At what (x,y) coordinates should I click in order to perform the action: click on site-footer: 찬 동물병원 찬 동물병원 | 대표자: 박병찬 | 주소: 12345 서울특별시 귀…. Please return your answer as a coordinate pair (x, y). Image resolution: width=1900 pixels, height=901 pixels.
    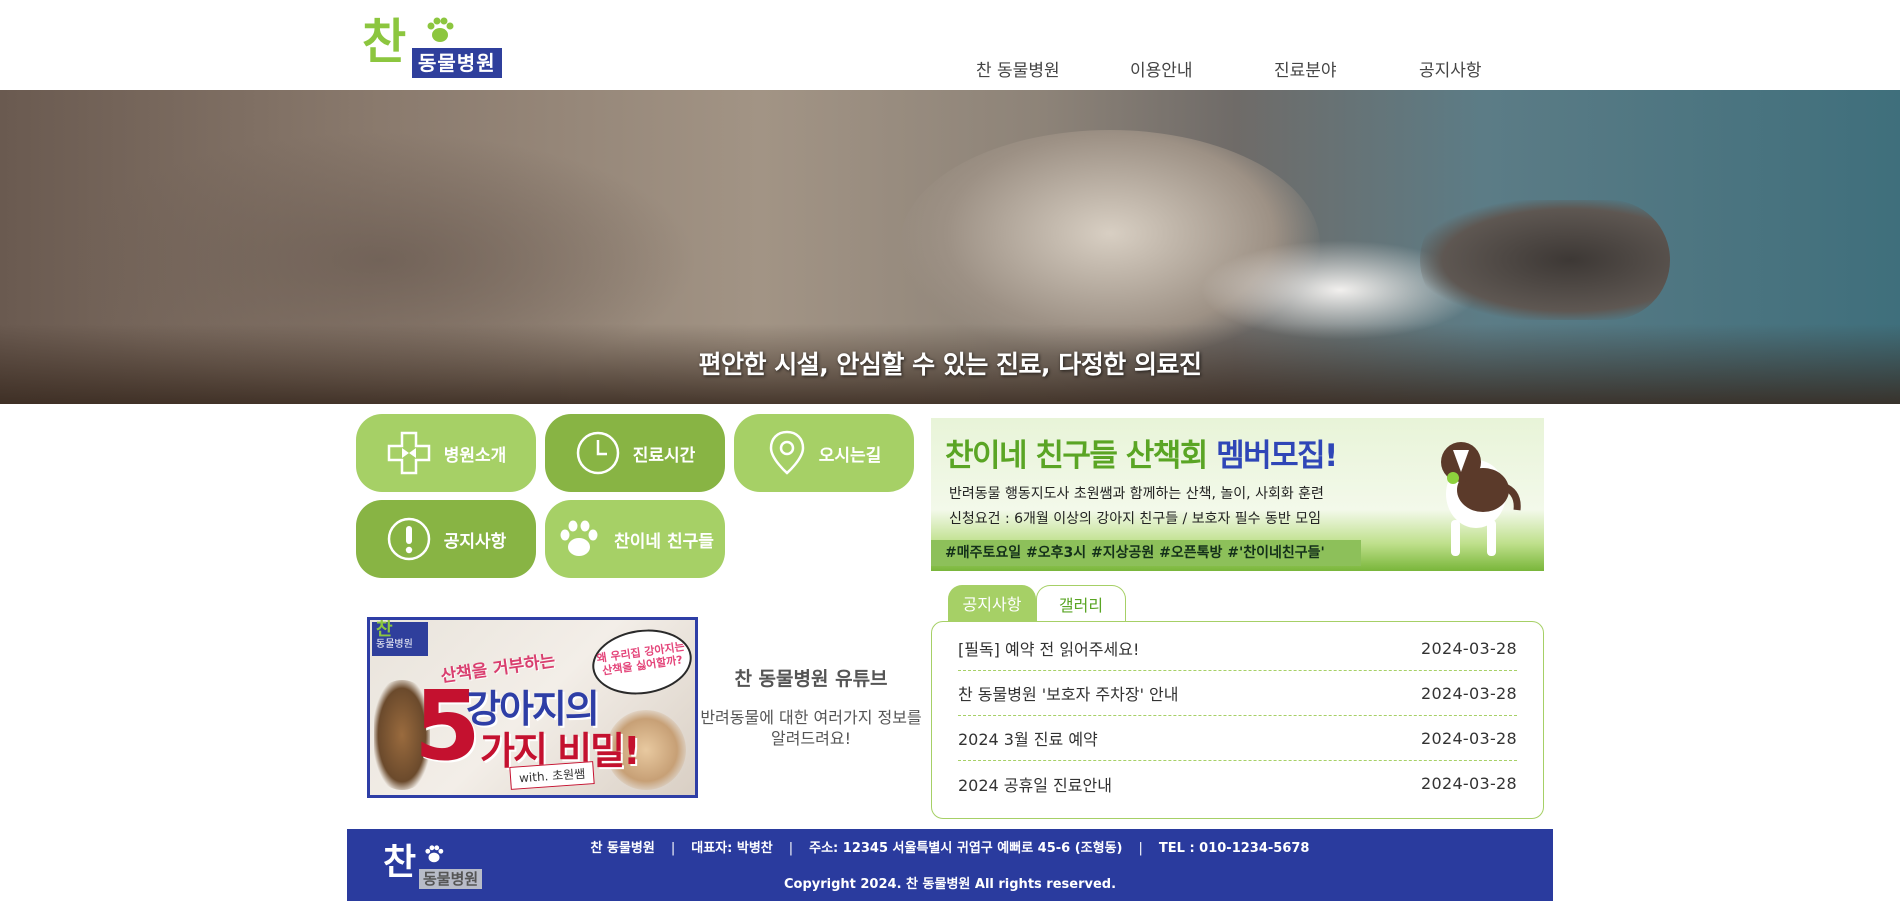
    Looking at the image, I should click on (950, 865).